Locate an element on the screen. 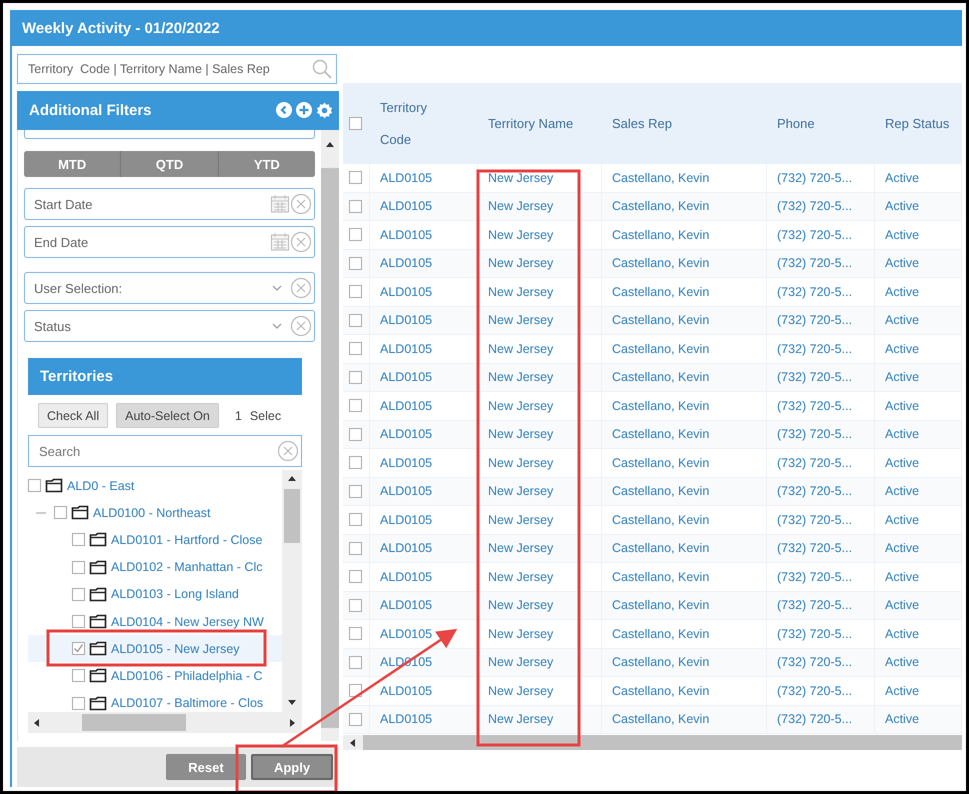 This screenshot has height=794, width=969. tree-item: ALD0106 - Philadelphia - C is located at coordinates (186, 675).